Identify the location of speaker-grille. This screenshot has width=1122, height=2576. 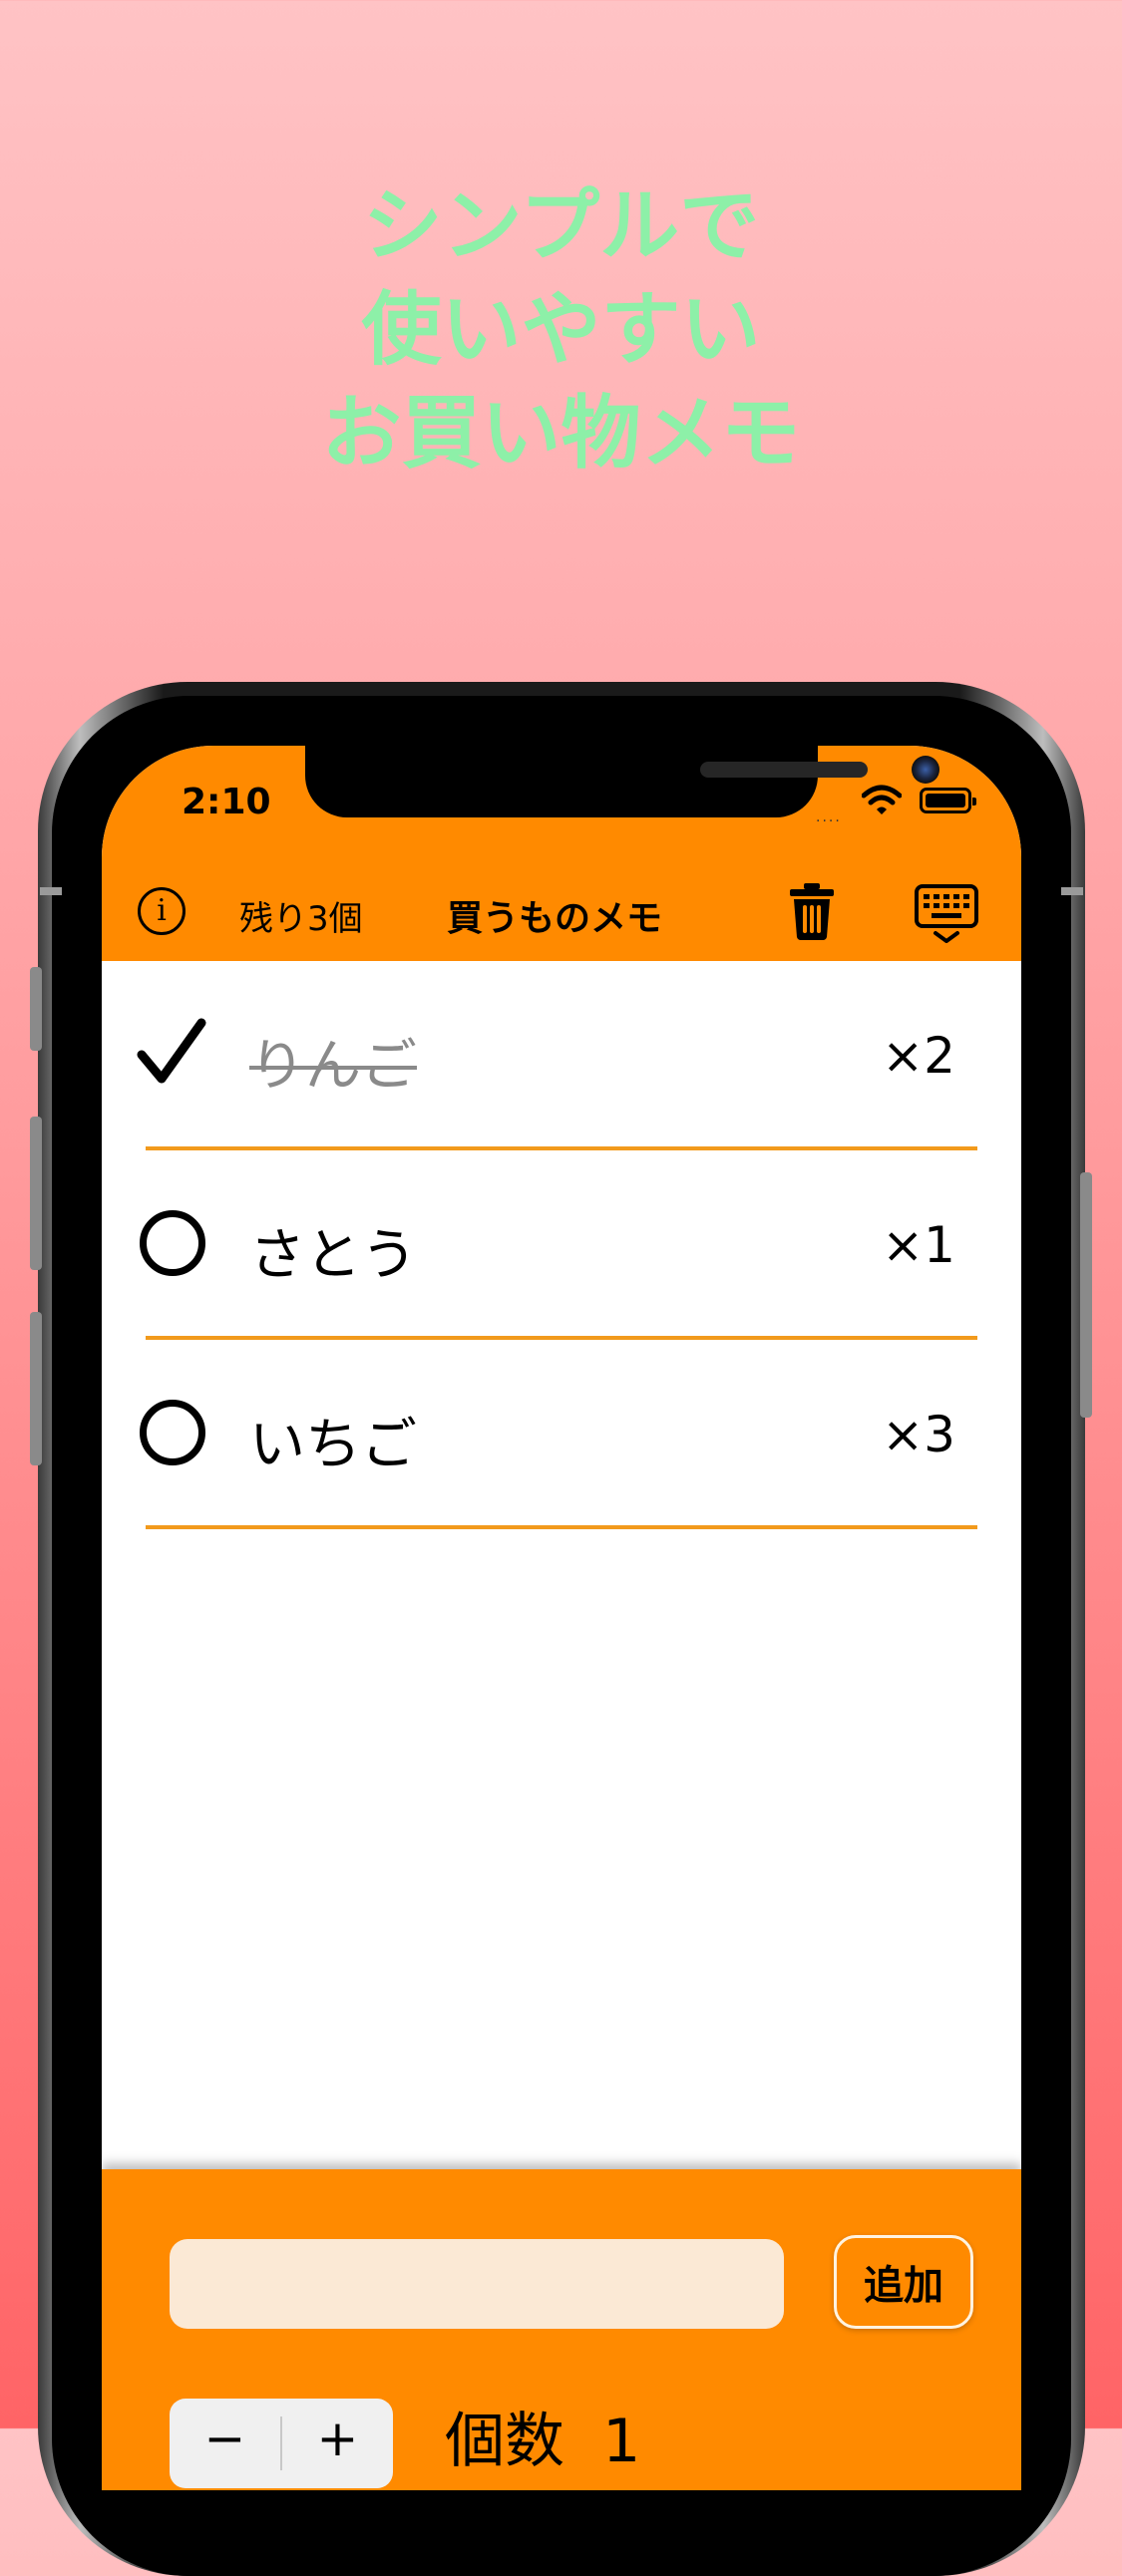
(784, 770).